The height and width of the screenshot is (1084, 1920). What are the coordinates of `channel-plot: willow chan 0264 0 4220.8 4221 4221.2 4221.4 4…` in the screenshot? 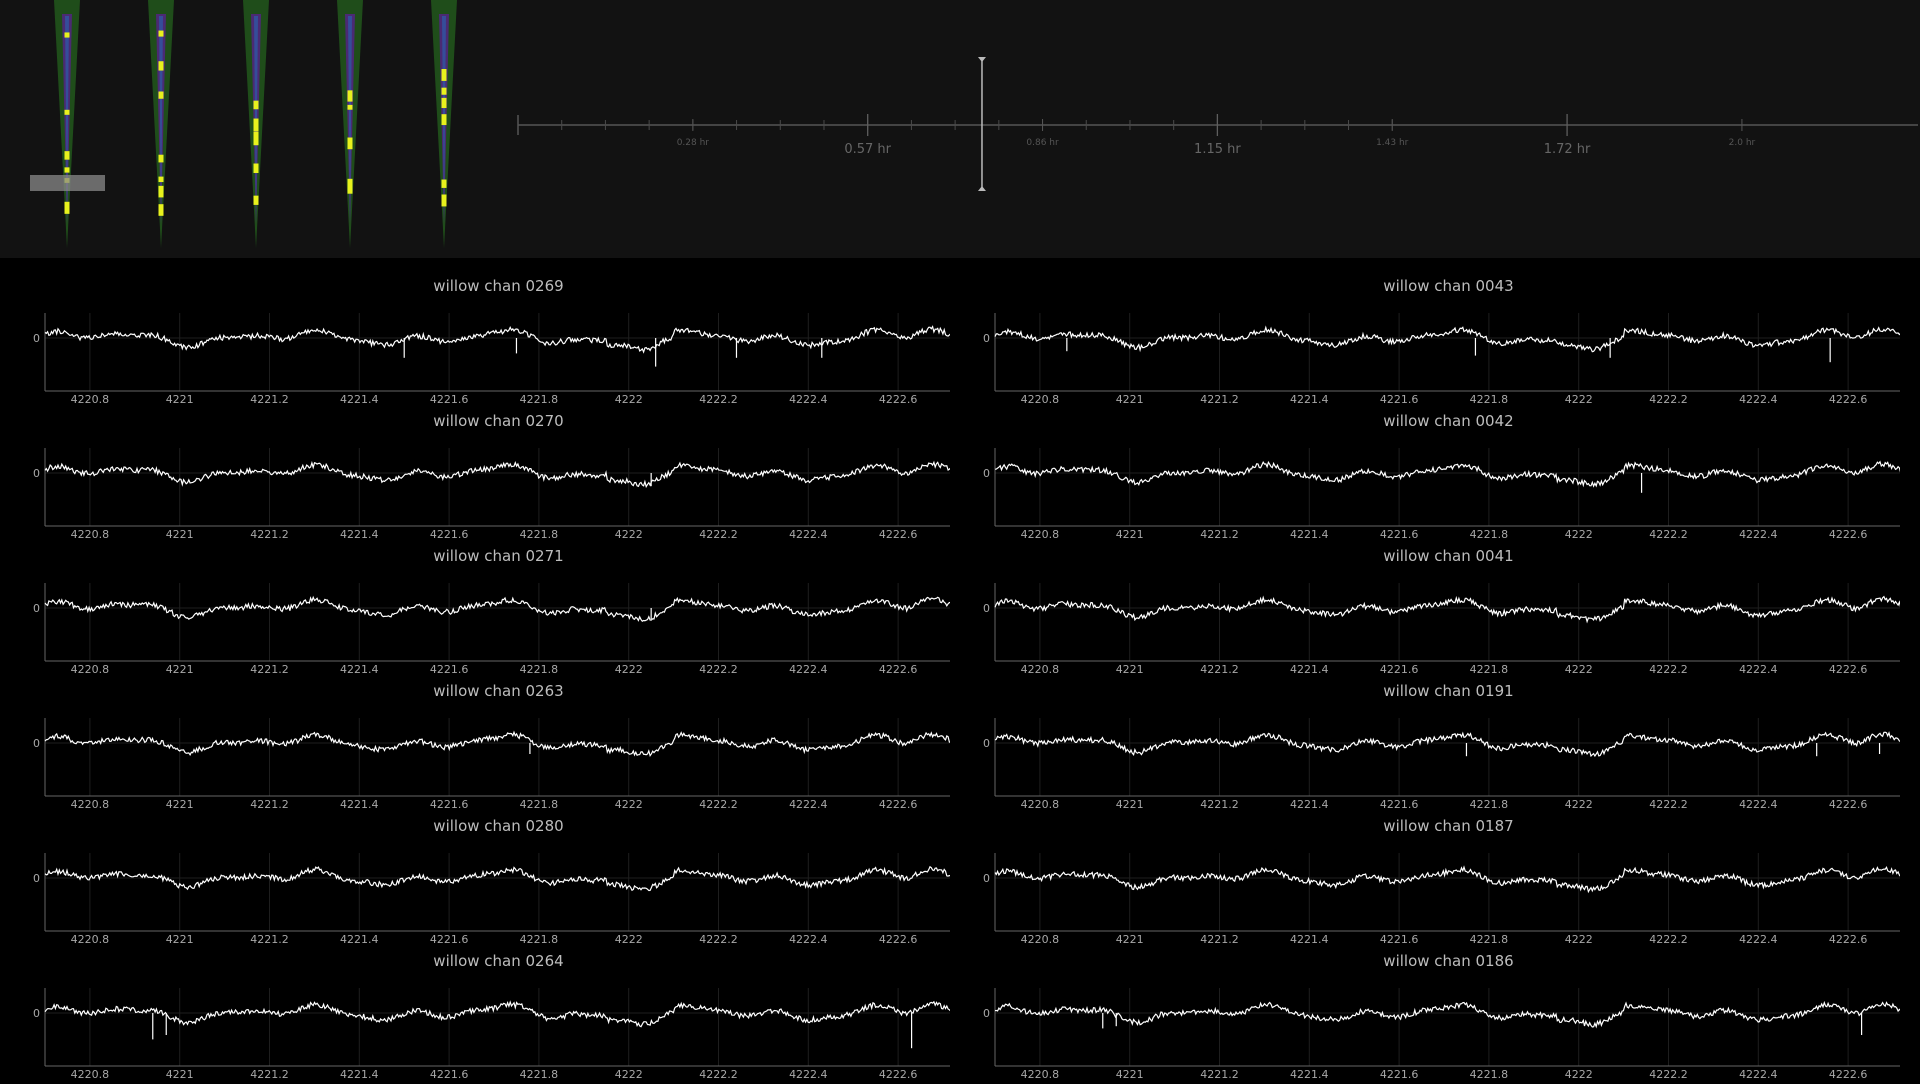 It's located at (475, 1016).